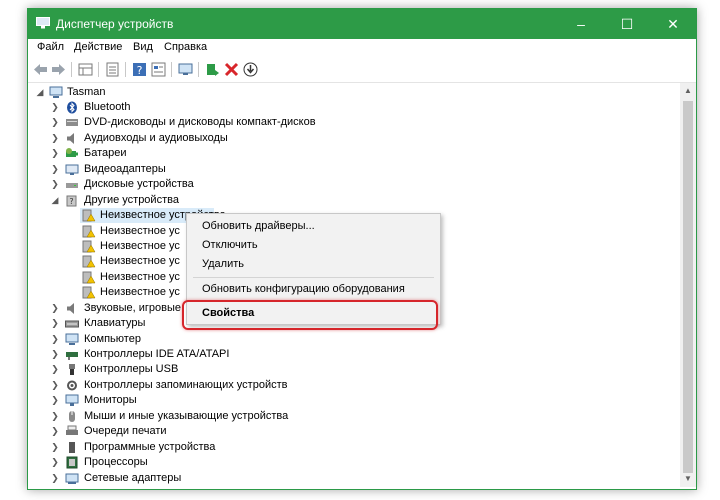  I want to click on back-arrow-icon, so click(40, 69).